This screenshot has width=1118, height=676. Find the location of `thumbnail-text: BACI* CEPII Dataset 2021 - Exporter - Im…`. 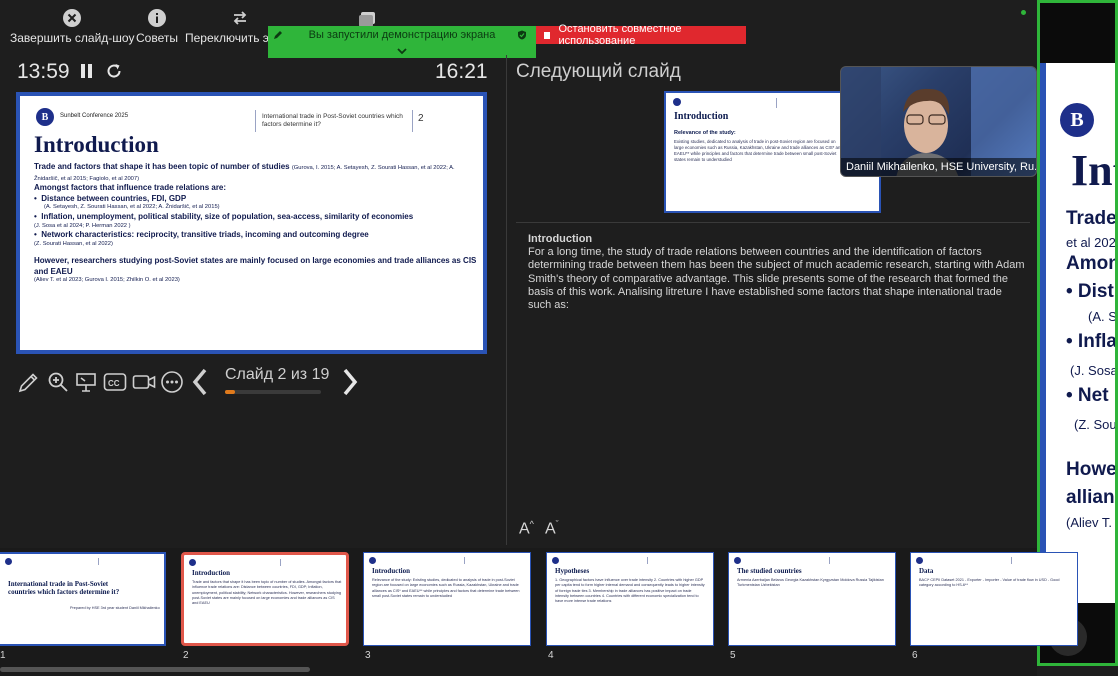

thumbnail-text: BACI* CEPII Dataset 2021 - Exporter - Im… is located at coordinates (989, 583).